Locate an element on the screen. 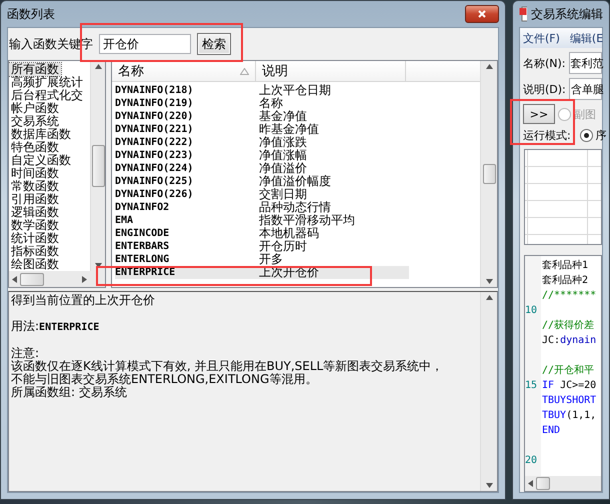  table-cell: DYNAINFO(220) is located at coordinates (154, 116).